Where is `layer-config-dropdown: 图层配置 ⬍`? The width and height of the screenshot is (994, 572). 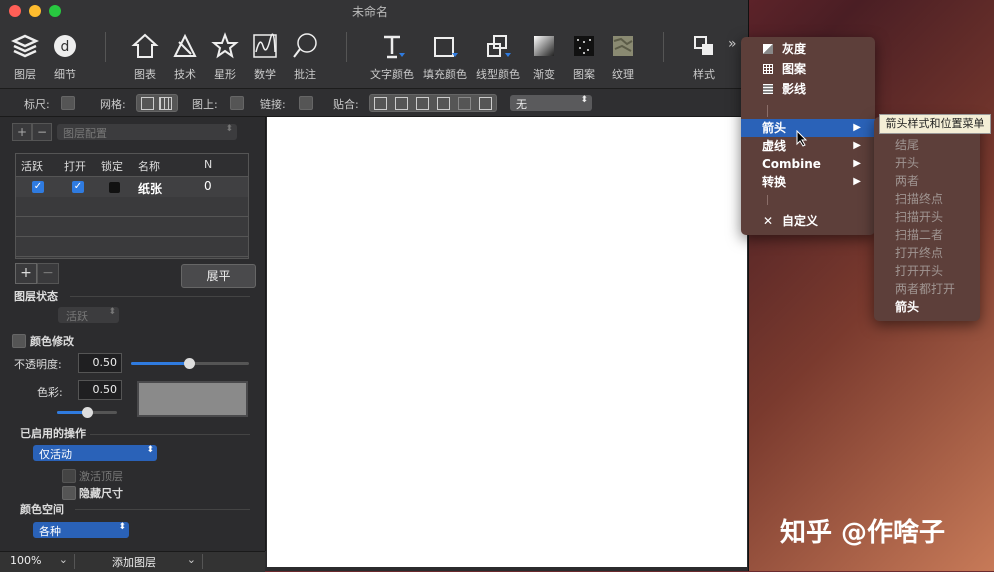
layer-config-dropdown: 图层配置 ⬍ is located at coordinates (147, 132).